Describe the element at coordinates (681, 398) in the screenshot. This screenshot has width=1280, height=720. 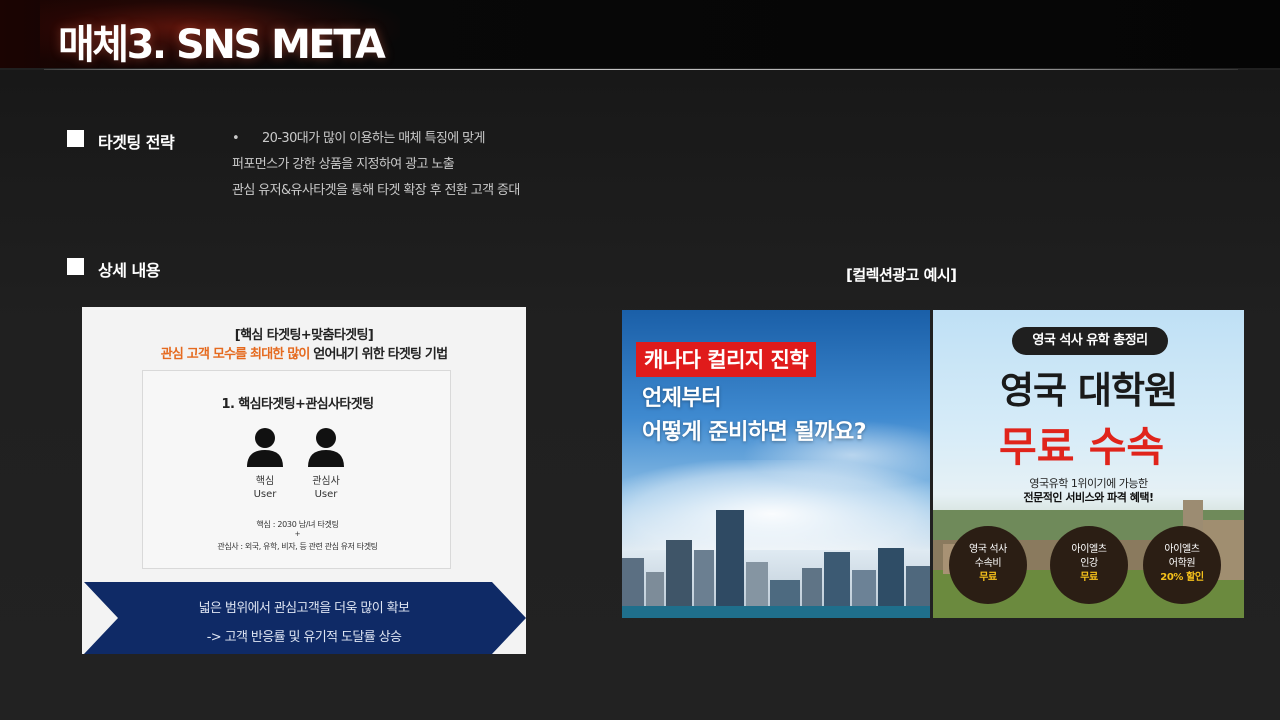
I see `ad1-line-2: 언제부터` at that location.